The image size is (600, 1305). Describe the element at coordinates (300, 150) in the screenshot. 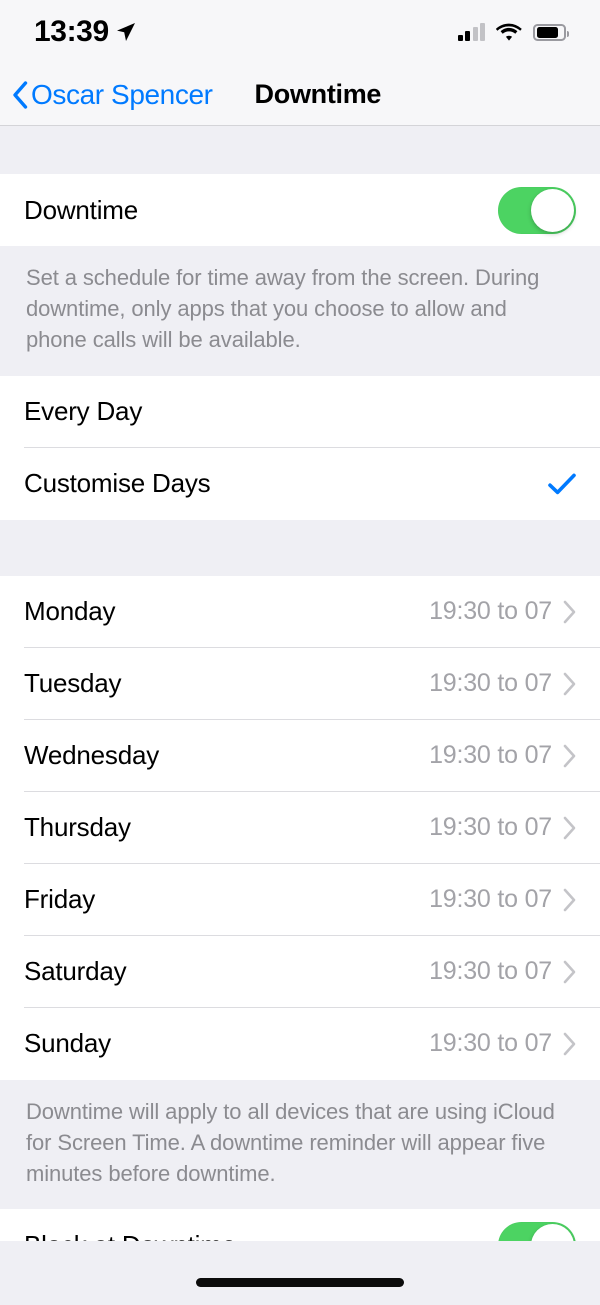

I see `section-spacer-top` at that location.